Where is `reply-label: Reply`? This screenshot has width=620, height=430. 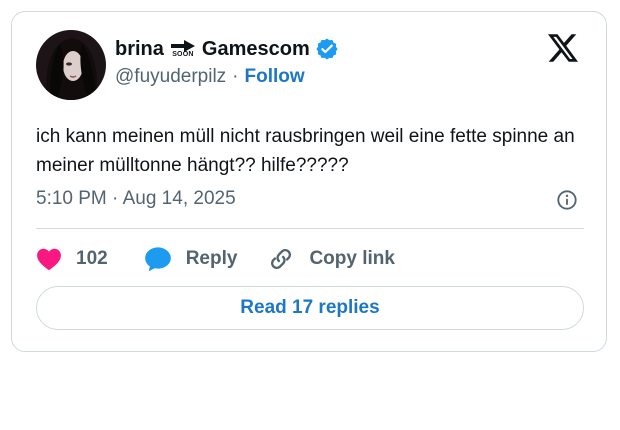
reply-label: Reply is located at coordinates (211, 258).